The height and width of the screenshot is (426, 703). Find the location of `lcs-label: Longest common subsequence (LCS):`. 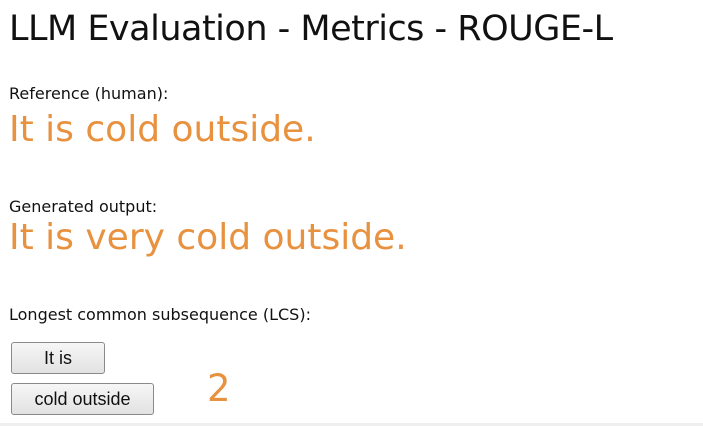

lcs-label: Longest common subsequence (LCS): is located at coordinates (160, 314).